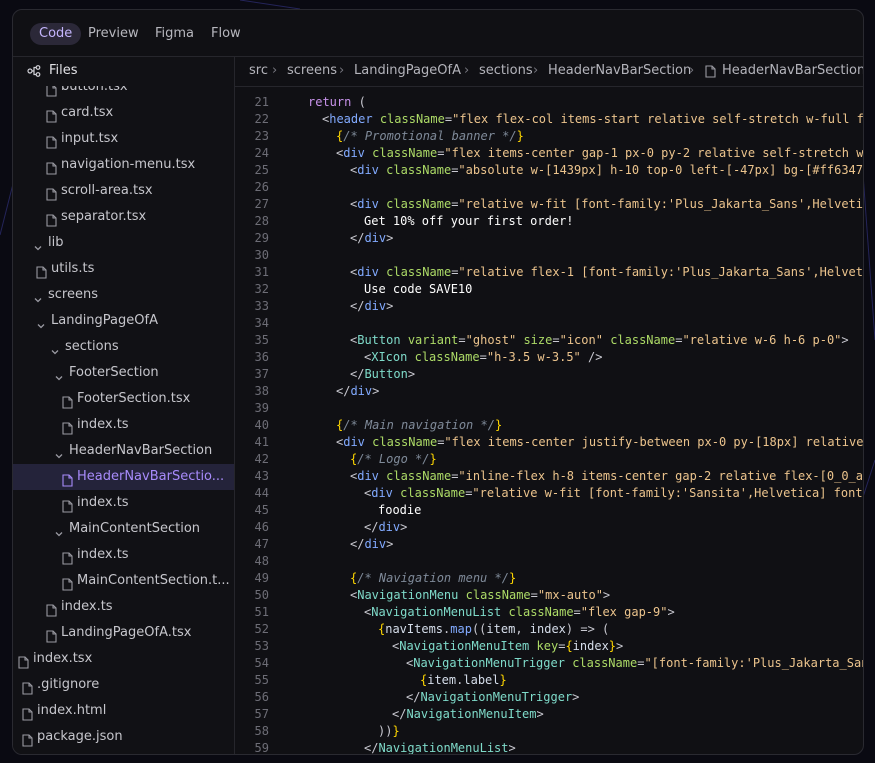 The width and height of the screenshot is (875, 763). What do you see at coordinates (174, 34) in the screenshot?
I see `tab-figma: Figma` at bounding box center [174, 34].